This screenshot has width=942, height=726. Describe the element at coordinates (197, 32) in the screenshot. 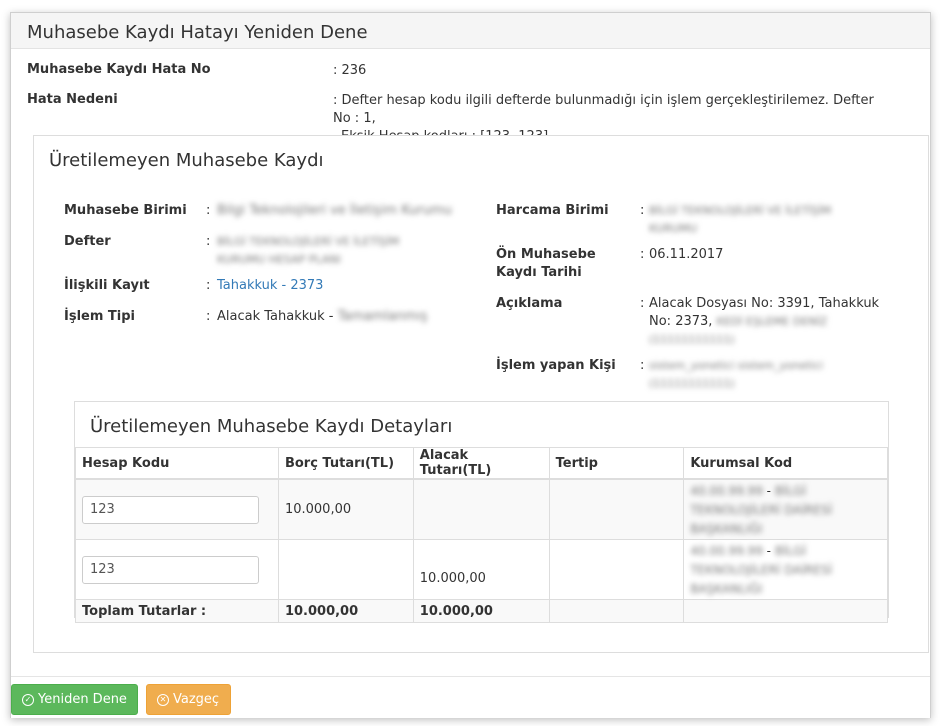

I see `modal-title: Muhasebe Kaydı Hatayı Yeniden Dene` at that location.